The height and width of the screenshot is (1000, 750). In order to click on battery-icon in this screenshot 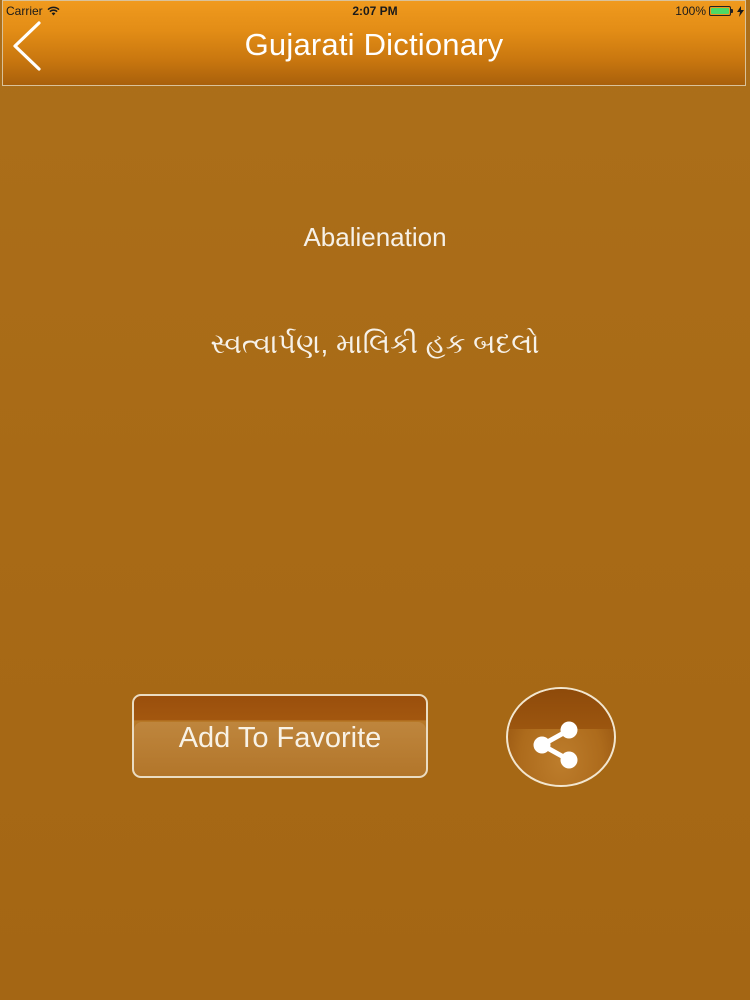, I will do `click(721, 11)`.